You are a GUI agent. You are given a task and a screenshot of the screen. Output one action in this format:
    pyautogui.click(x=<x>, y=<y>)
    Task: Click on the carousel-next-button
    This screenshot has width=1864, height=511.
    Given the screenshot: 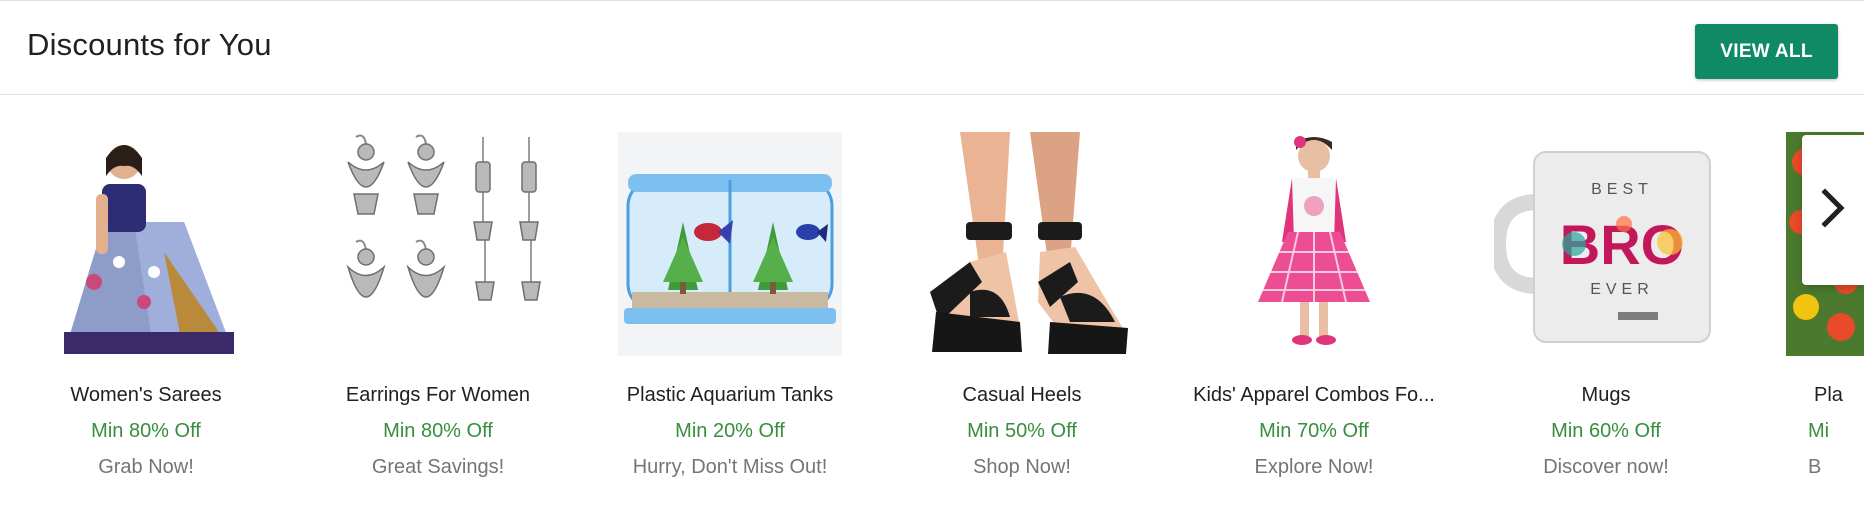 What is the action you would take?
    pyautogui.click(x=1833, y=210)
    